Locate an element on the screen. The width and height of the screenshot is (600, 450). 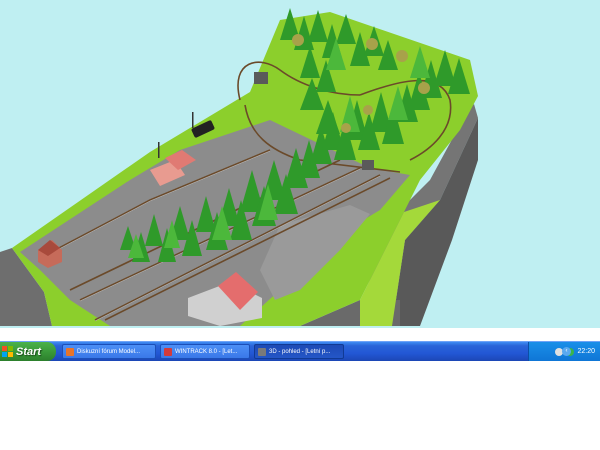
tunnel-portal is located at coordinates (261, 78).